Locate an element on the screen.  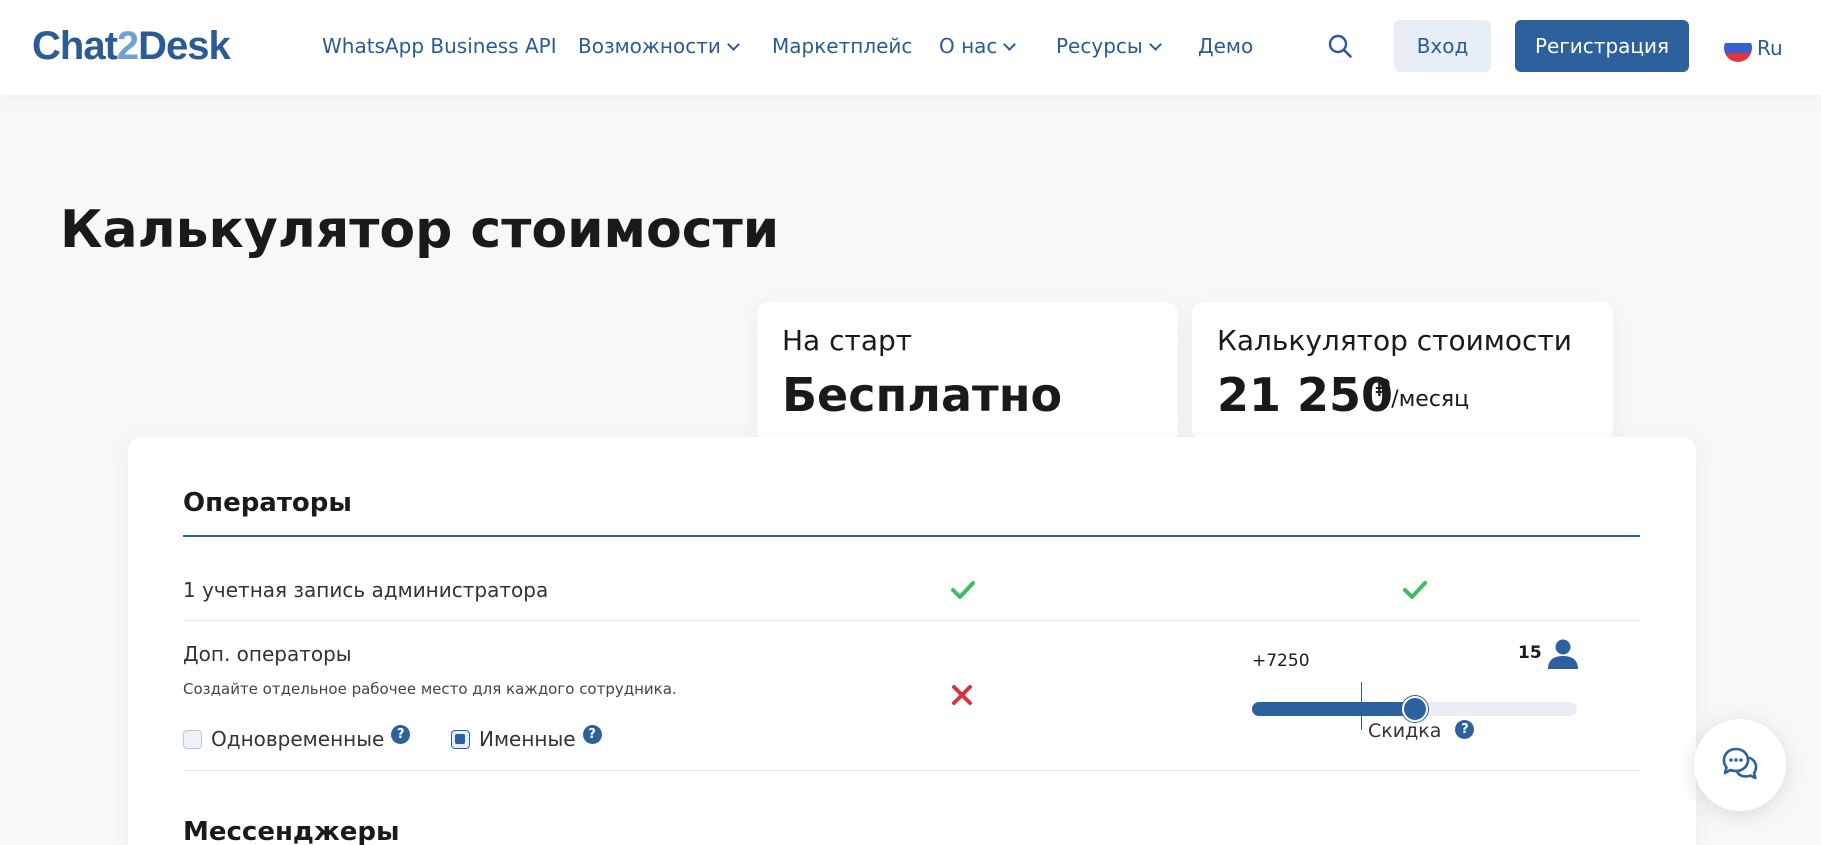
plan-name: На старт is located at coordinates (847, 340).